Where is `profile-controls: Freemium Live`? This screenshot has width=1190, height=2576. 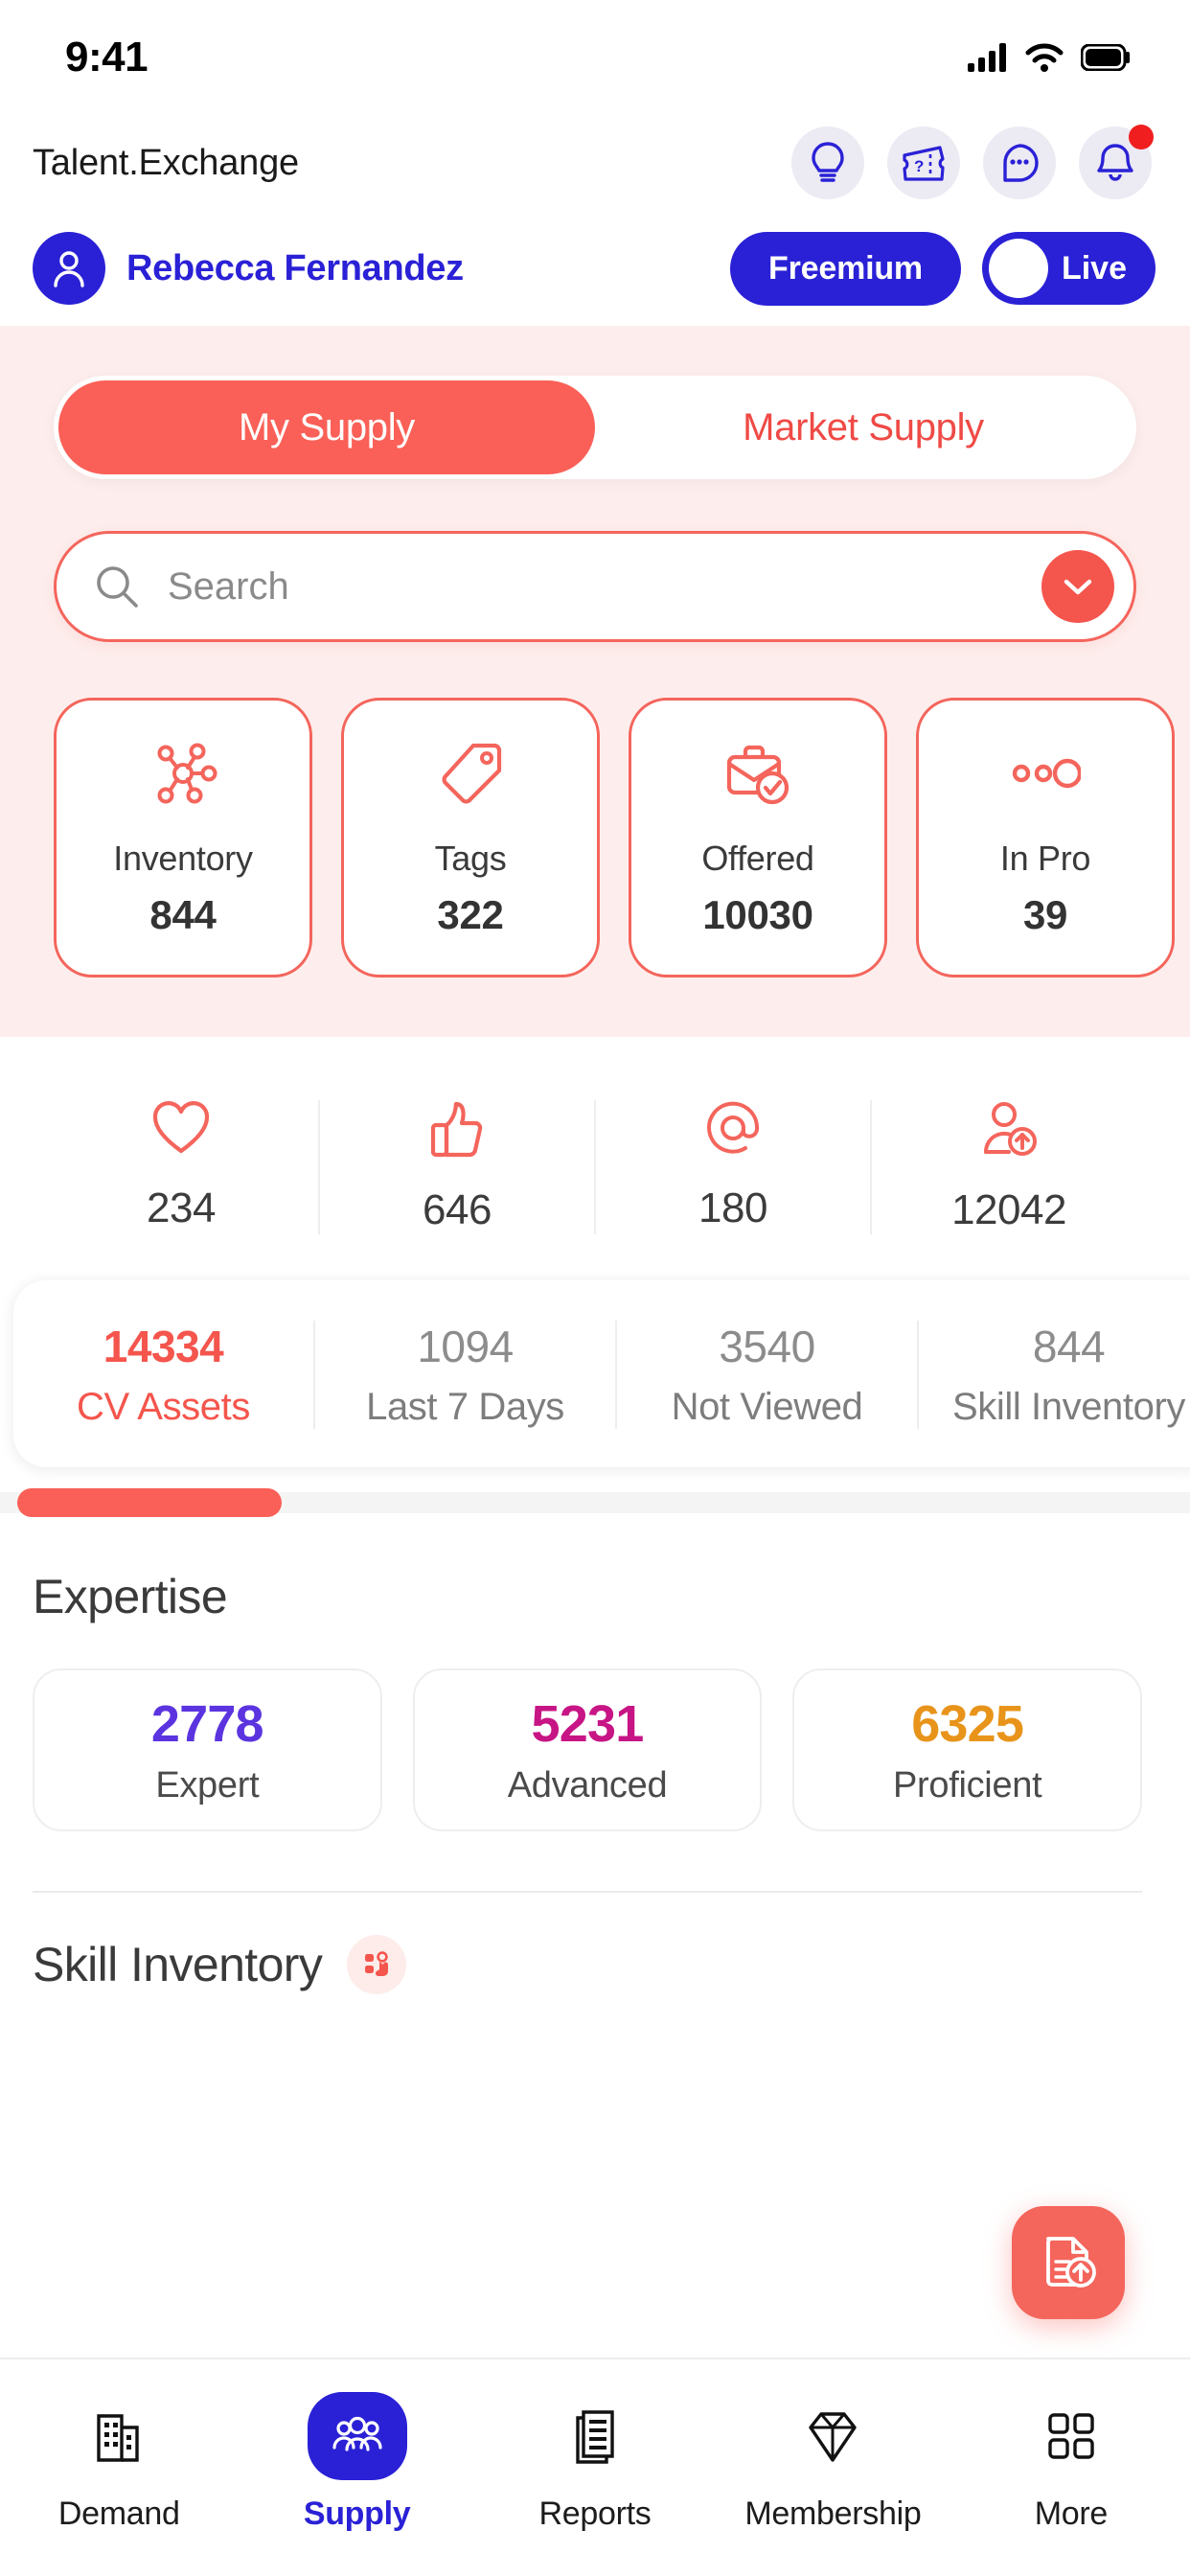
profile-controls: Freemium Live is located at coordinates (943, 268).